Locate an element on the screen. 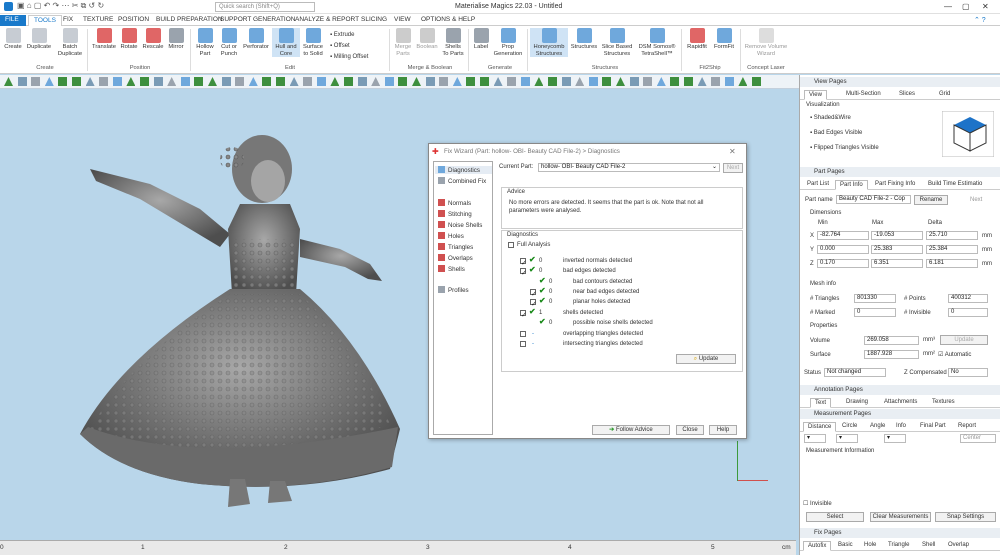  dialog-close-icon: ✕ is located at coordinates (732, 151).